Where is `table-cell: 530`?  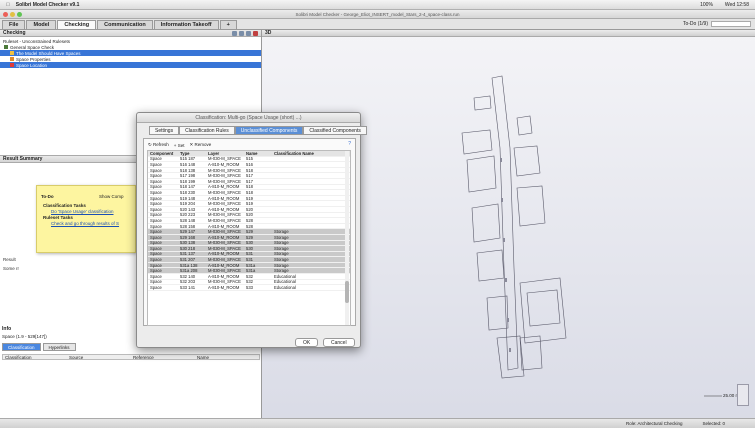 table-cell: 530 is located at coordinates (249, 243).